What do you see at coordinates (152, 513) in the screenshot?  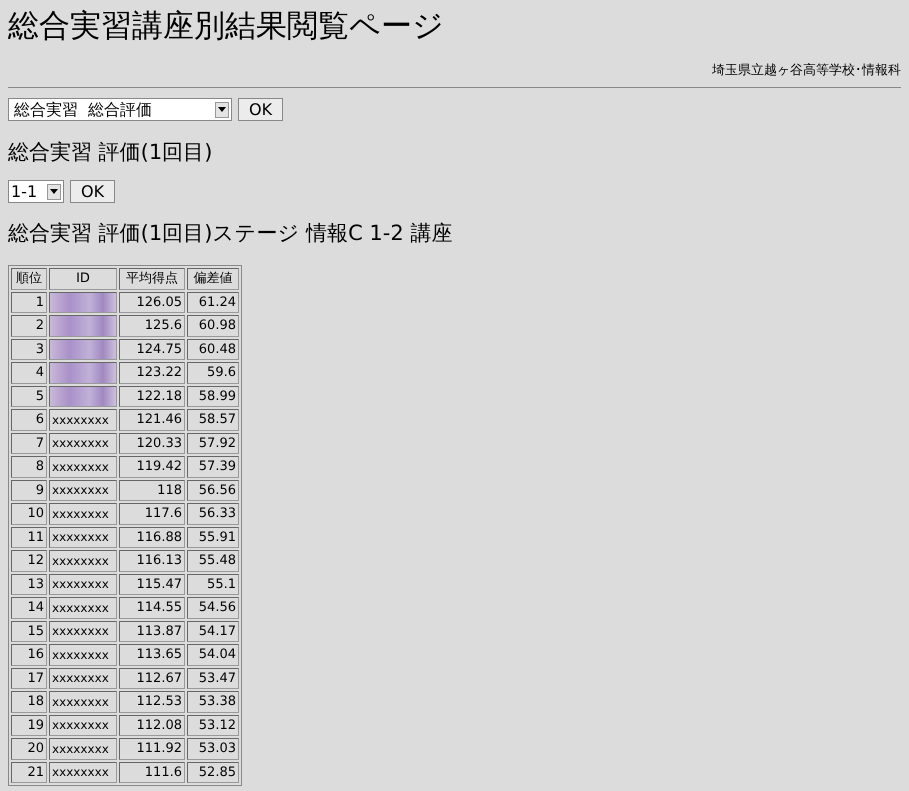 I see `score-cell: 117.6` at bounding box center [152, 513].